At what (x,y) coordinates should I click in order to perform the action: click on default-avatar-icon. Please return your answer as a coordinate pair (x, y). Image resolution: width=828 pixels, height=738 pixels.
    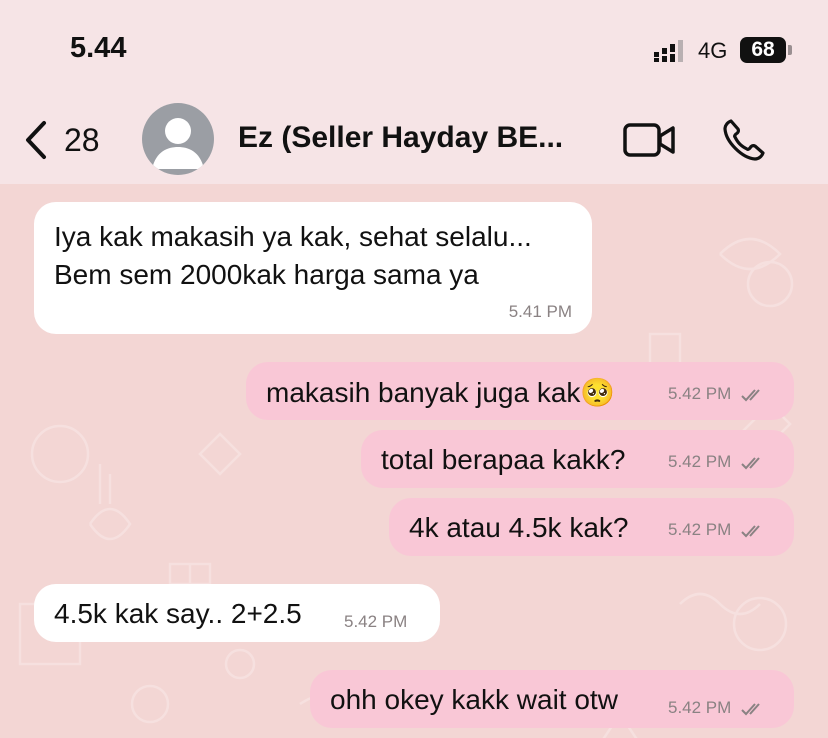
    Looking at the image, I should click on (178, 143).